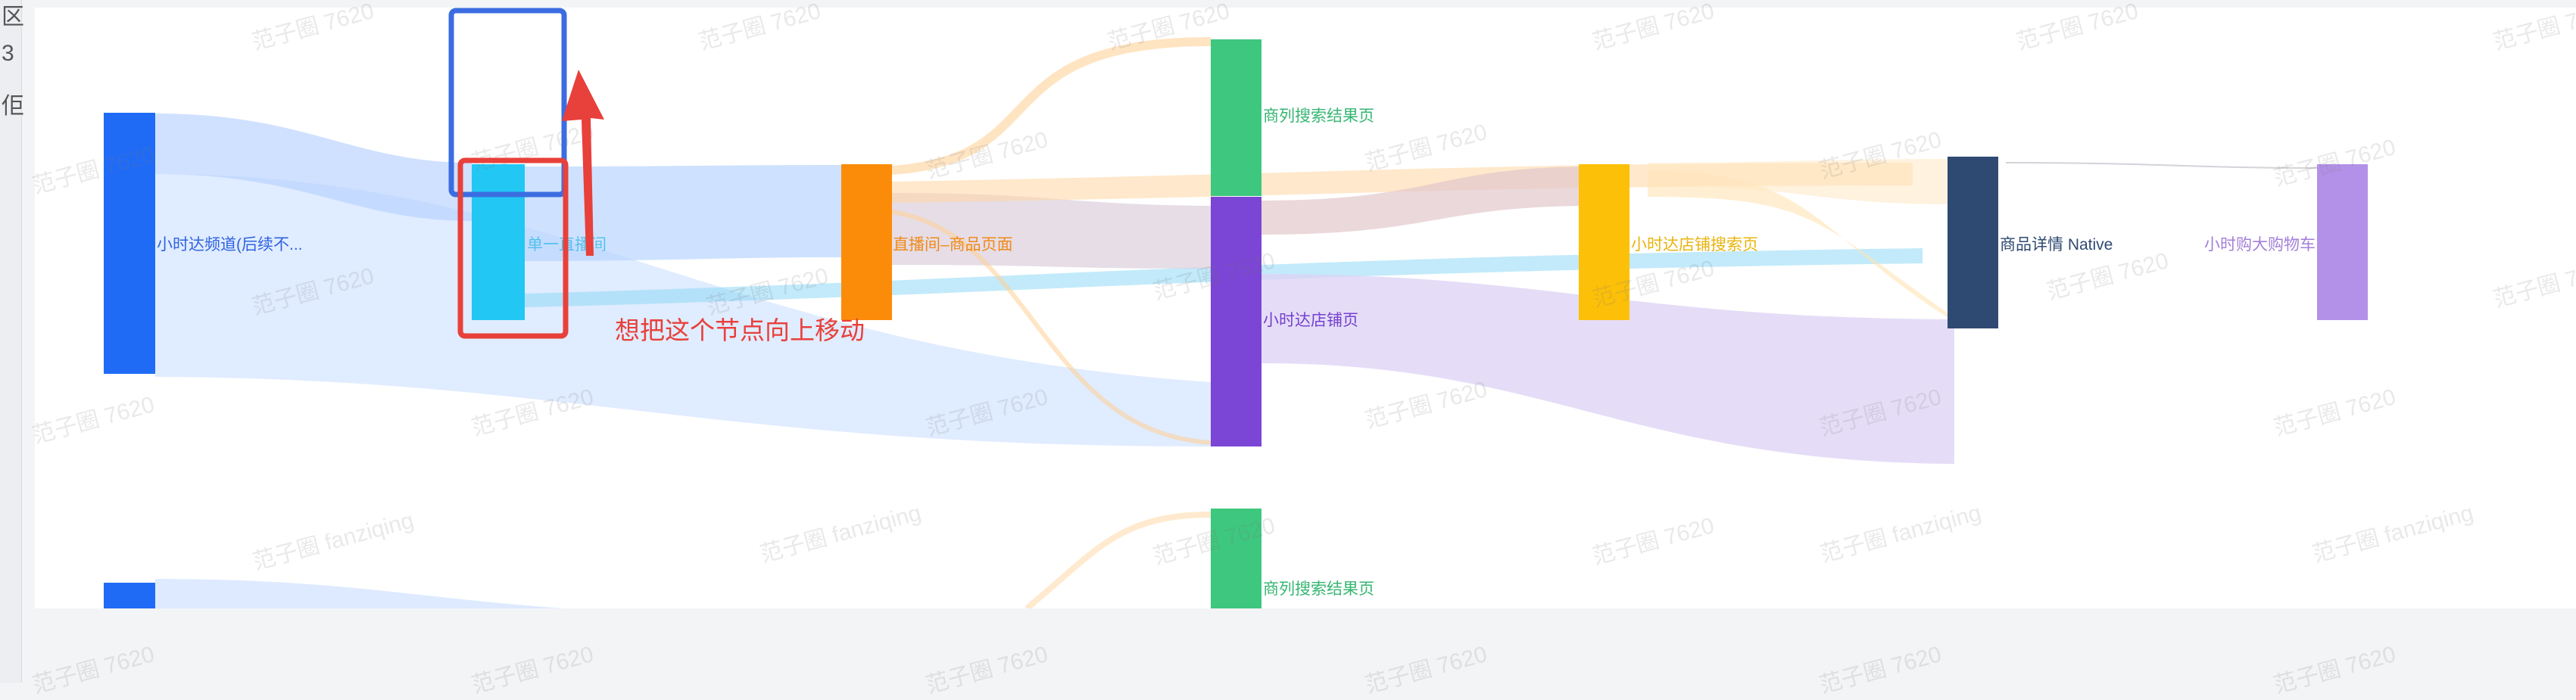  Describe the element at coordinates (129, 595) in the screenshot. I see `node-n1-lower` at that location.